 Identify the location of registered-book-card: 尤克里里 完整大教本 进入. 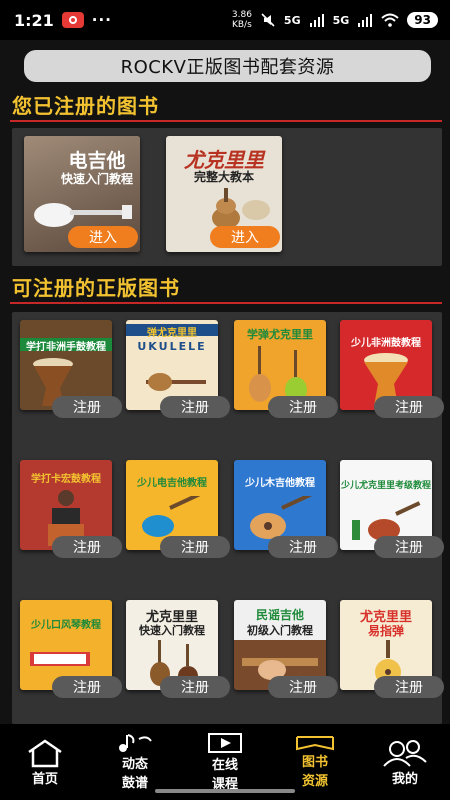
(224, 194).